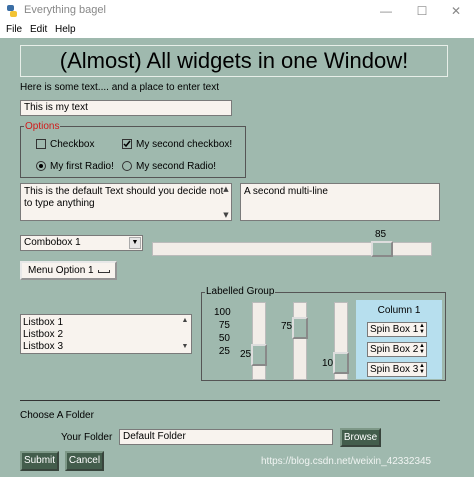  I want to click on submit-button: Submit, so click(39, 461).